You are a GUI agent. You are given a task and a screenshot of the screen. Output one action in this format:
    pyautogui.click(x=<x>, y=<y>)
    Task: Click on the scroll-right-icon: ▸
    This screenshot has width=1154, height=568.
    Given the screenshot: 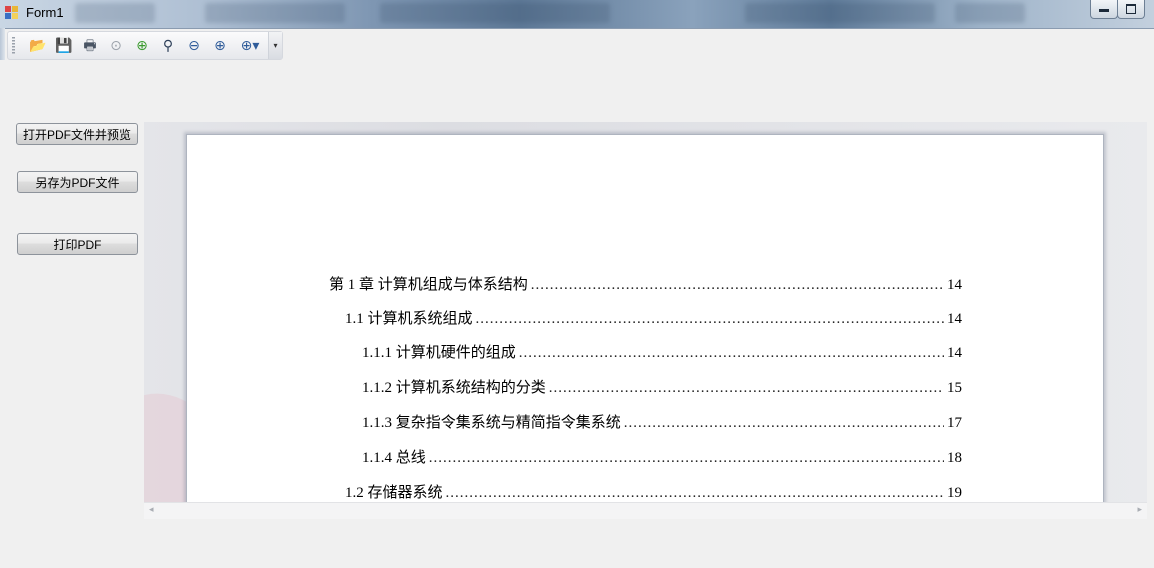 What is the action you would take?
    pyautogui.click(x=1139, y=510)
    